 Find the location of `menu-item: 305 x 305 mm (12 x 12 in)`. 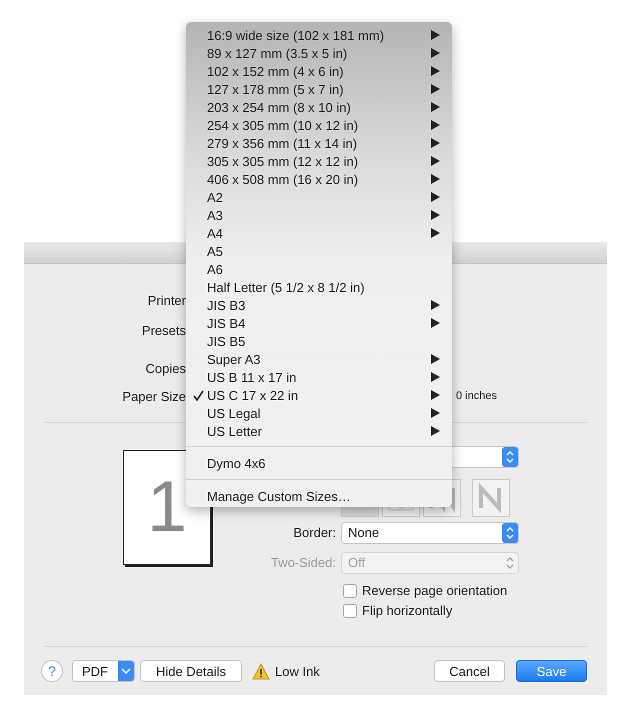

menu-item: 305 x 305 mm (12 x 12 in) is located at coordinates (319, 161).